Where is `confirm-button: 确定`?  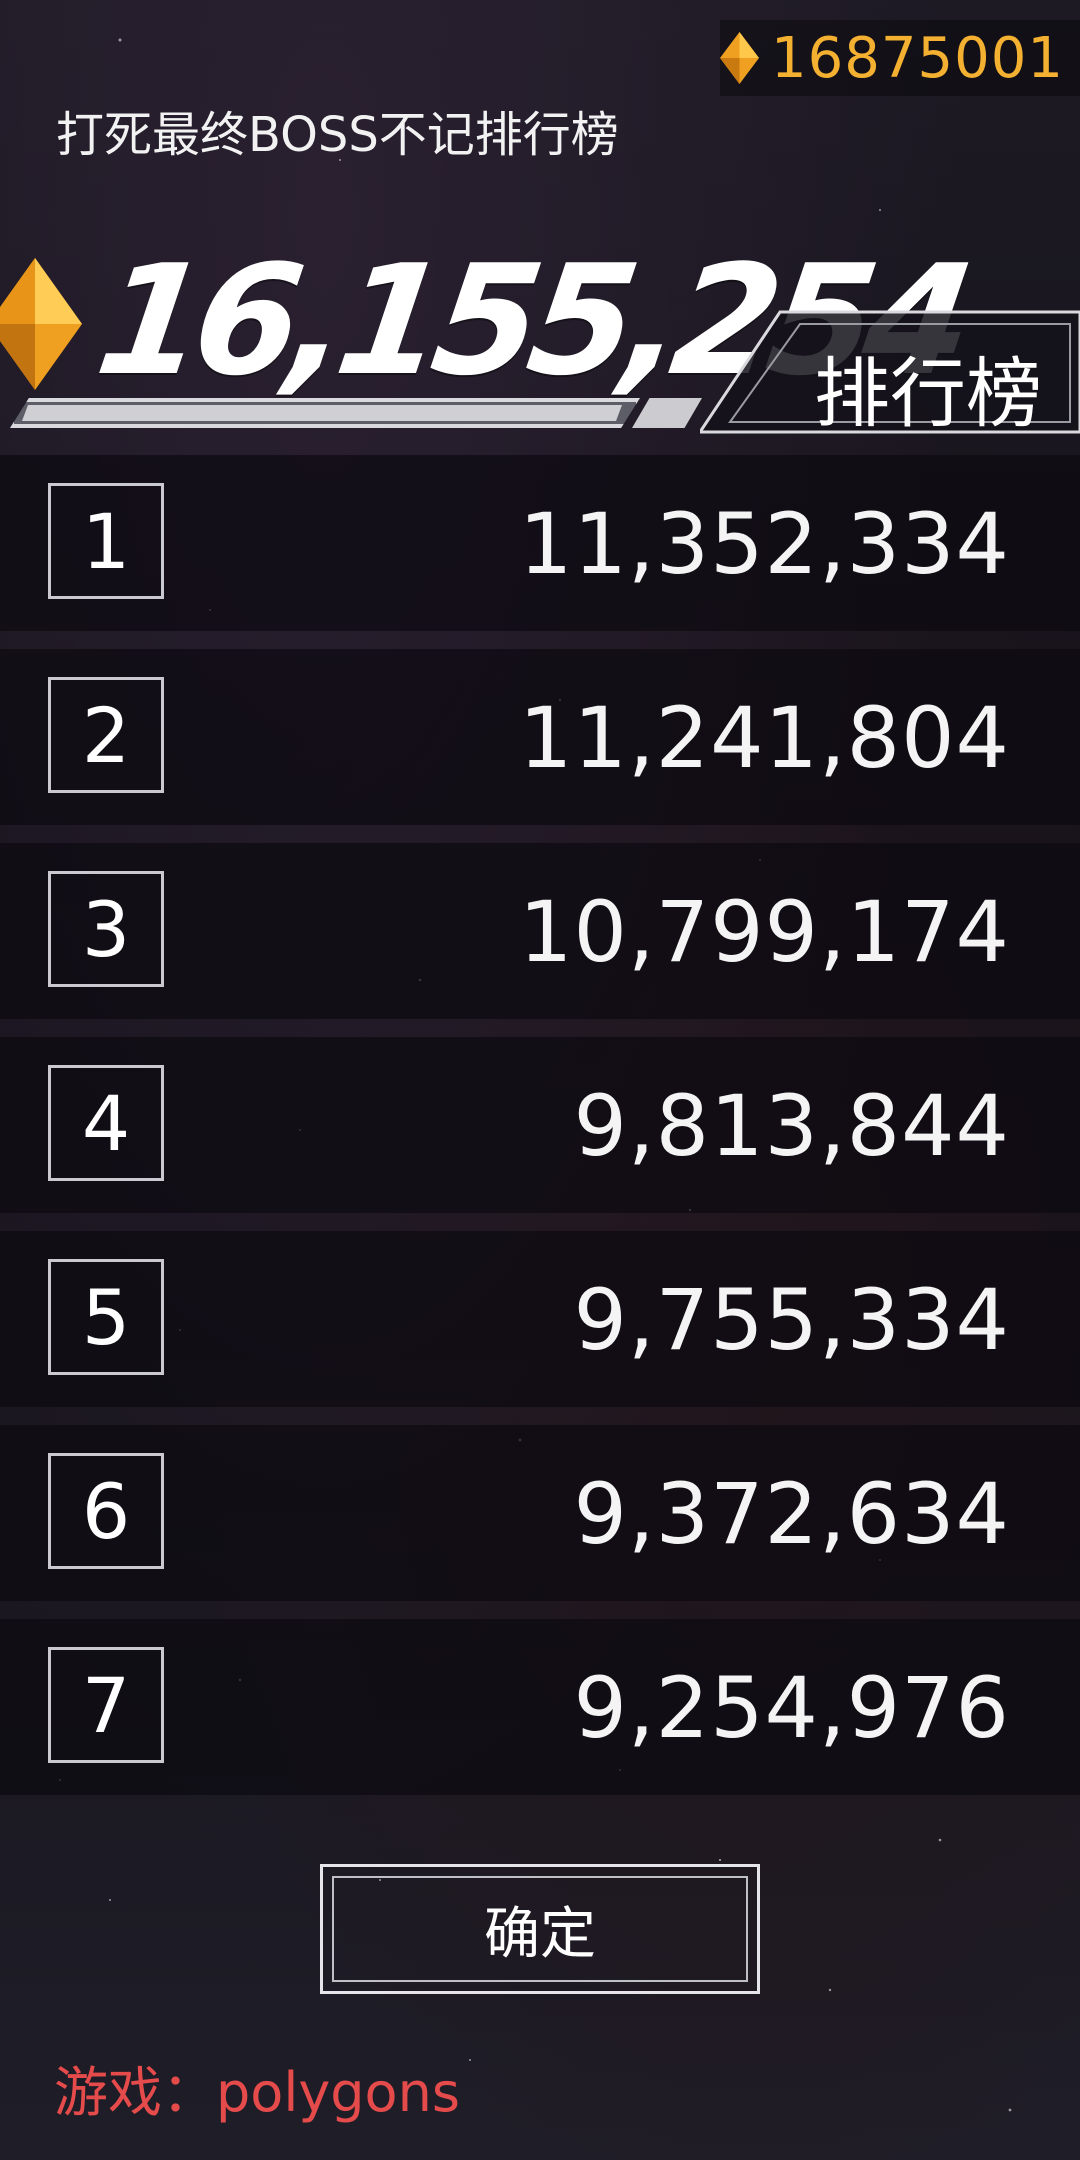 confirm-button: 确定 is located at coordinates (540, 1929).